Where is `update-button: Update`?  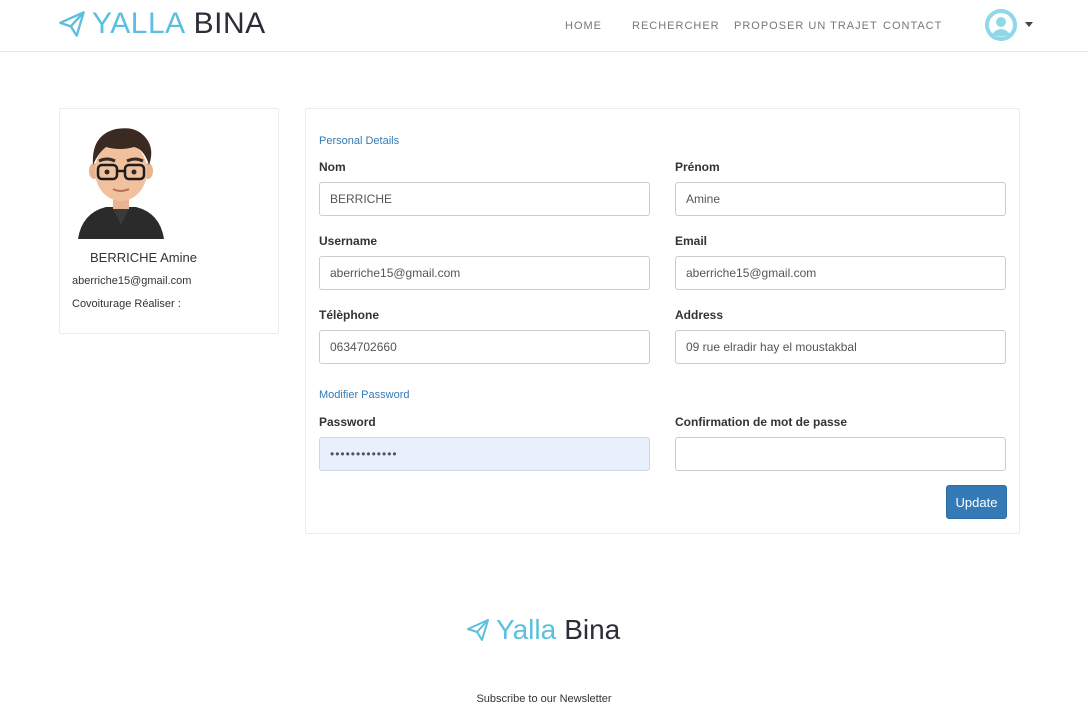 update-button: Update is located at coordinates (976, 502).